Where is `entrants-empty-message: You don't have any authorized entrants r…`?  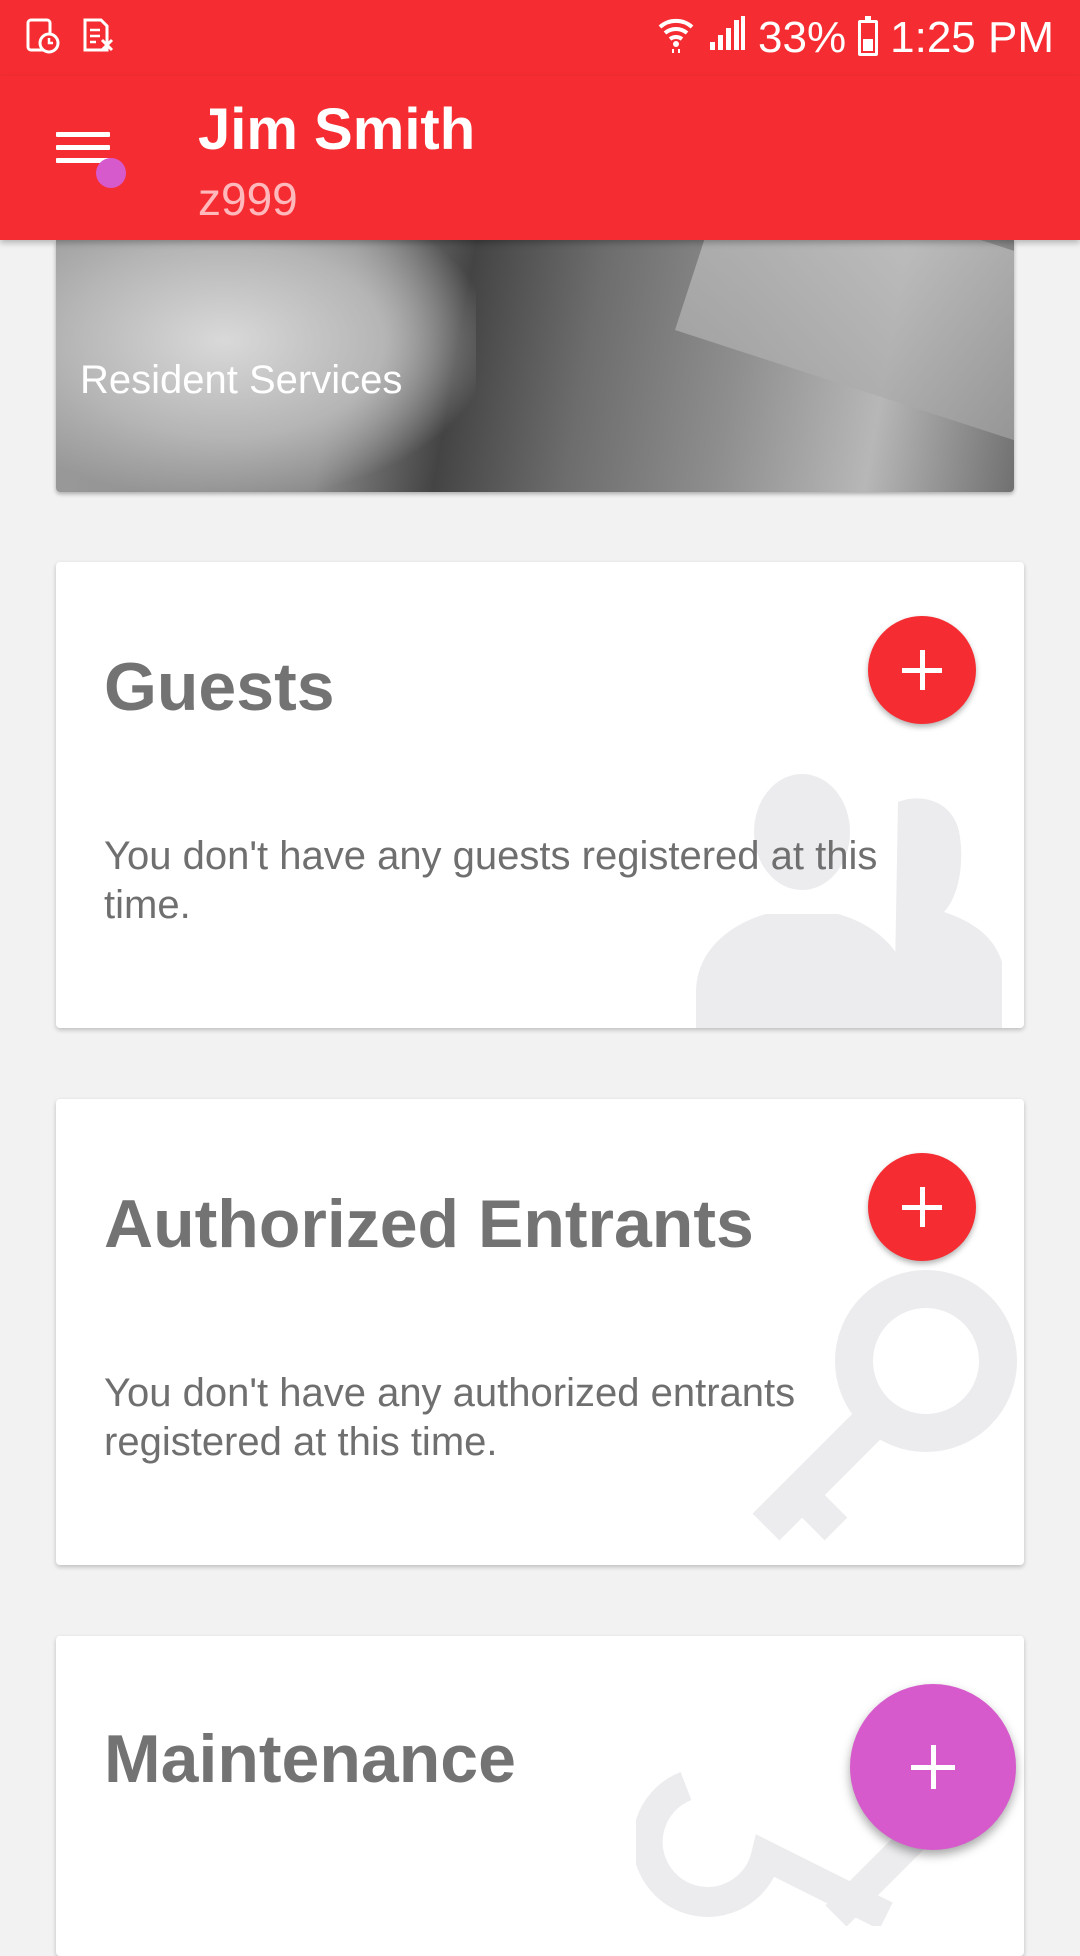 entrants-empty-message: You don't have any authorized entrants r… is located at coordinates (450, 1417).